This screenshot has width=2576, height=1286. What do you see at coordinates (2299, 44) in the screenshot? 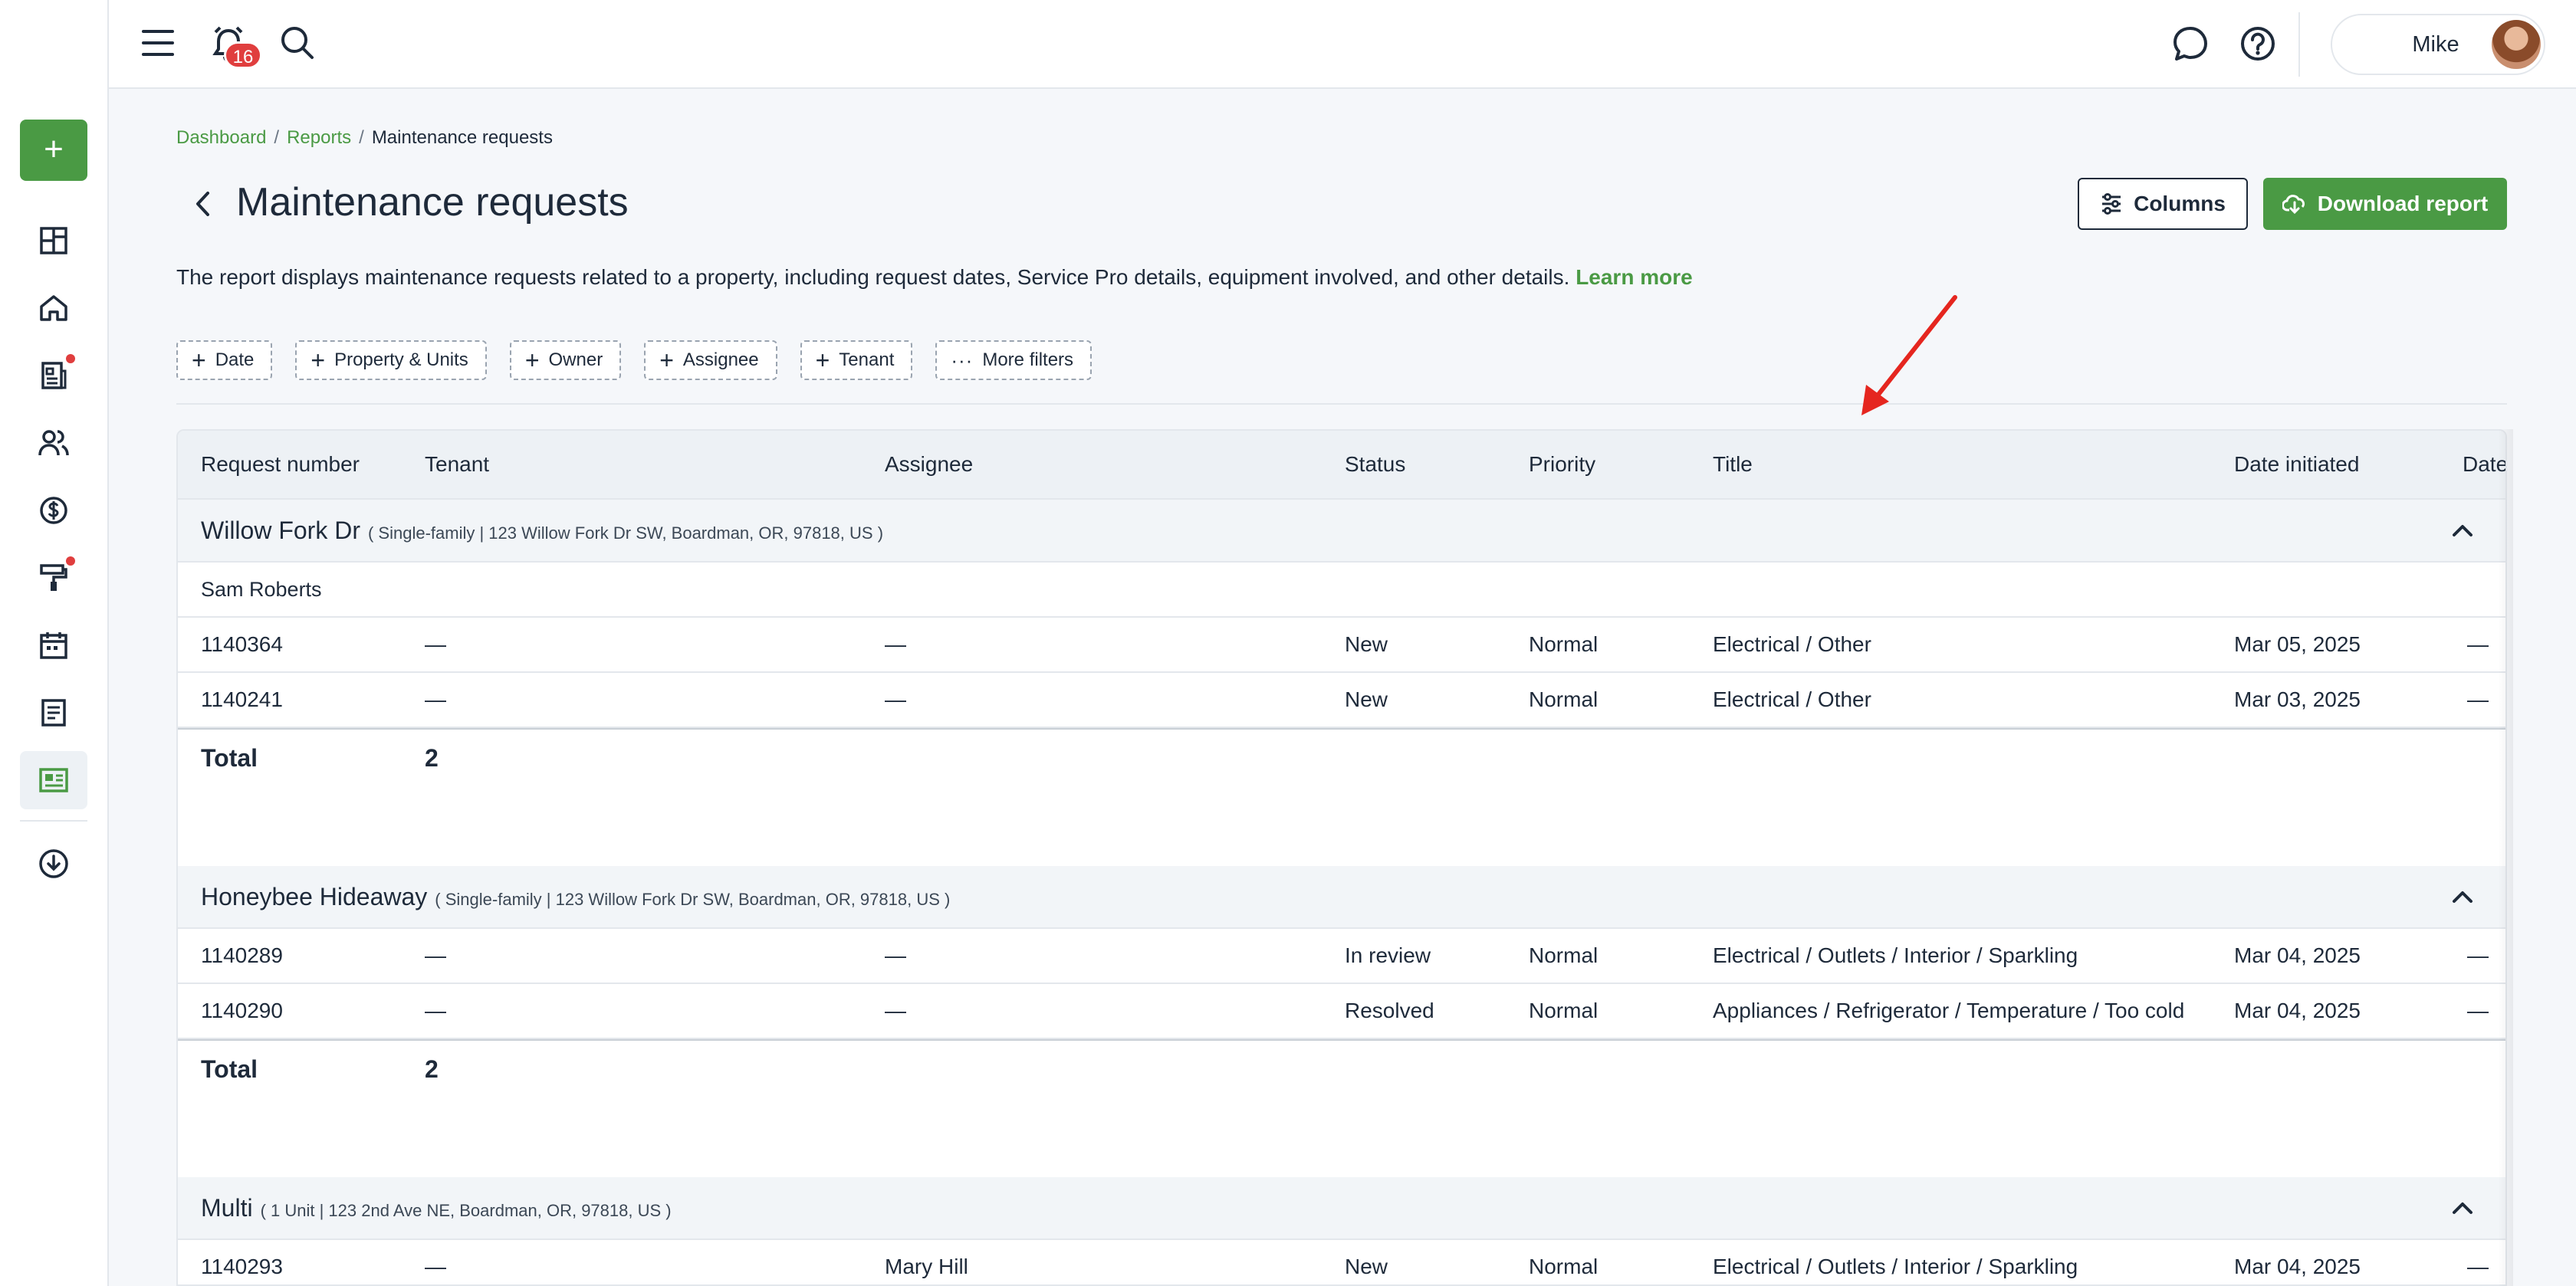
I see `topbar-divider` at bounding box center [2299, 44].